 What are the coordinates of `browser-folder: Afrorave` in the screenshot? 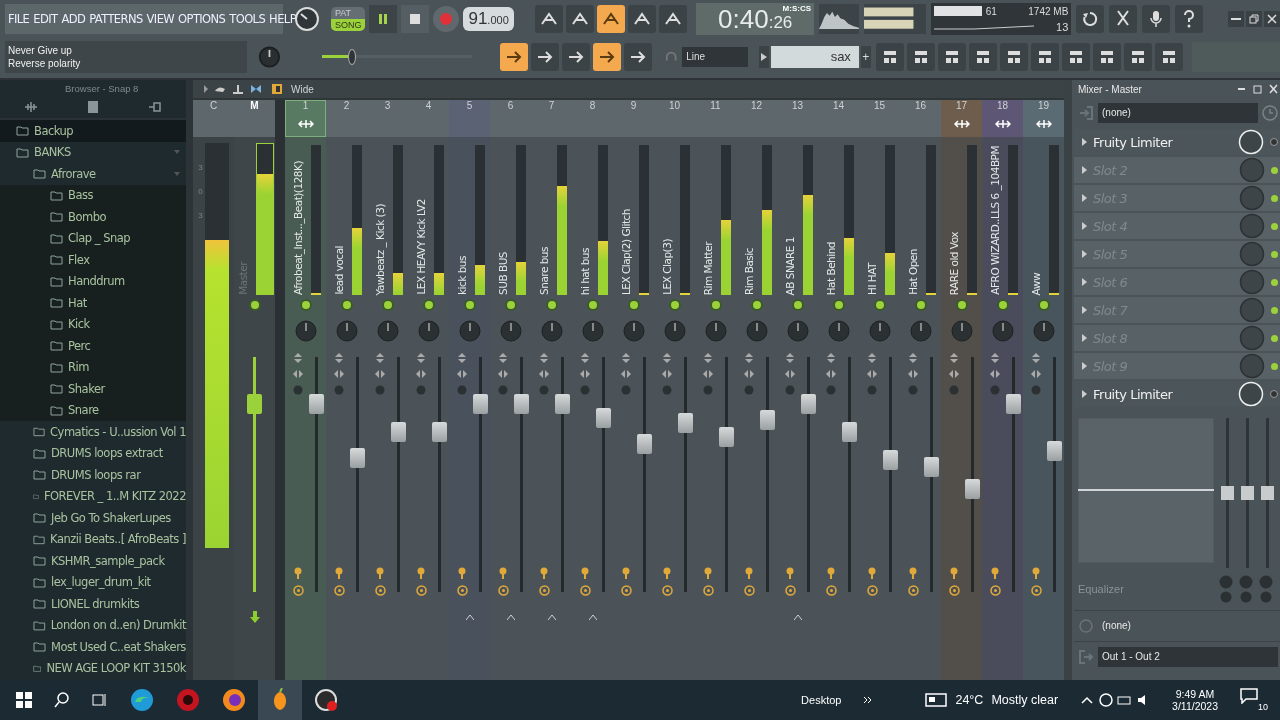 It's located at (93, 174).